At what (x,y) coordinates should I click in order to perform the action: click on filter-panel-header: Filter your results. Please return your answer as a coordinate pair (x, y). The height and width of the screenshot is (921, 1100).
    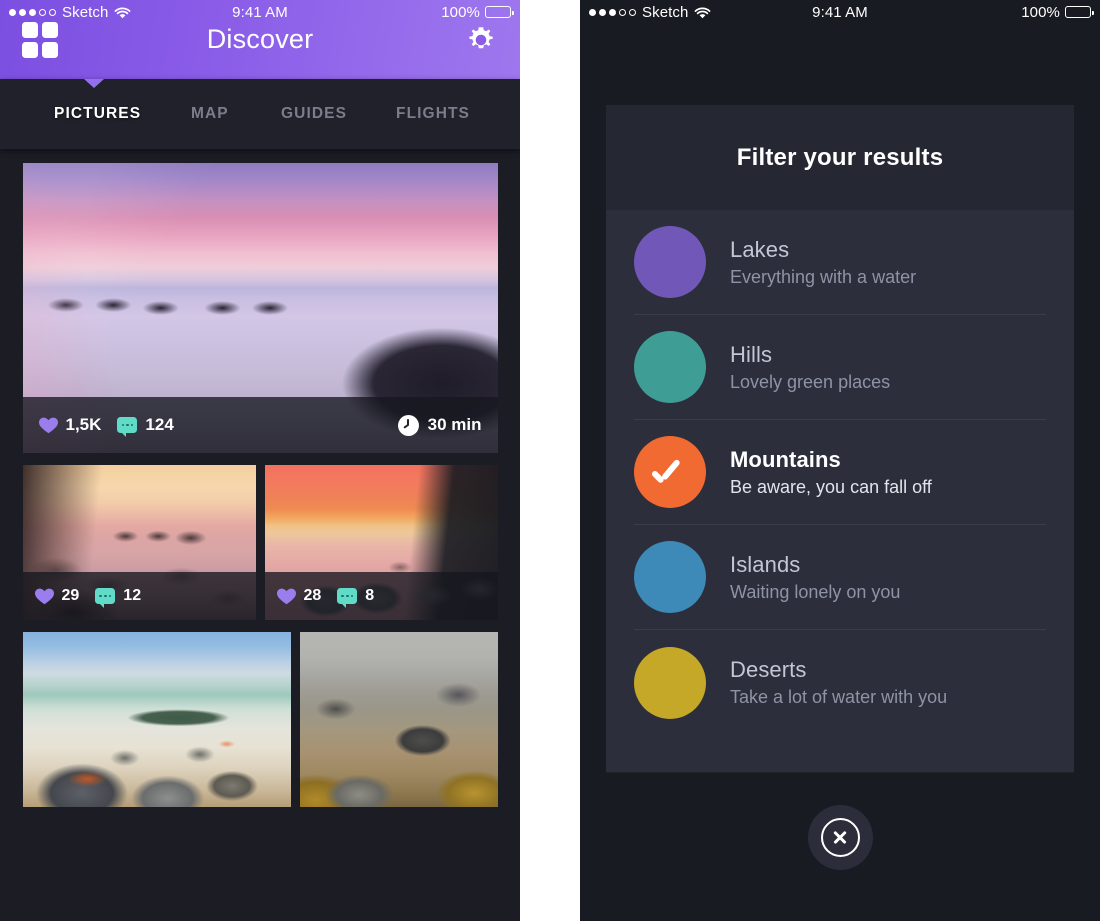
    Looking at the image, I should click on (840, 157).